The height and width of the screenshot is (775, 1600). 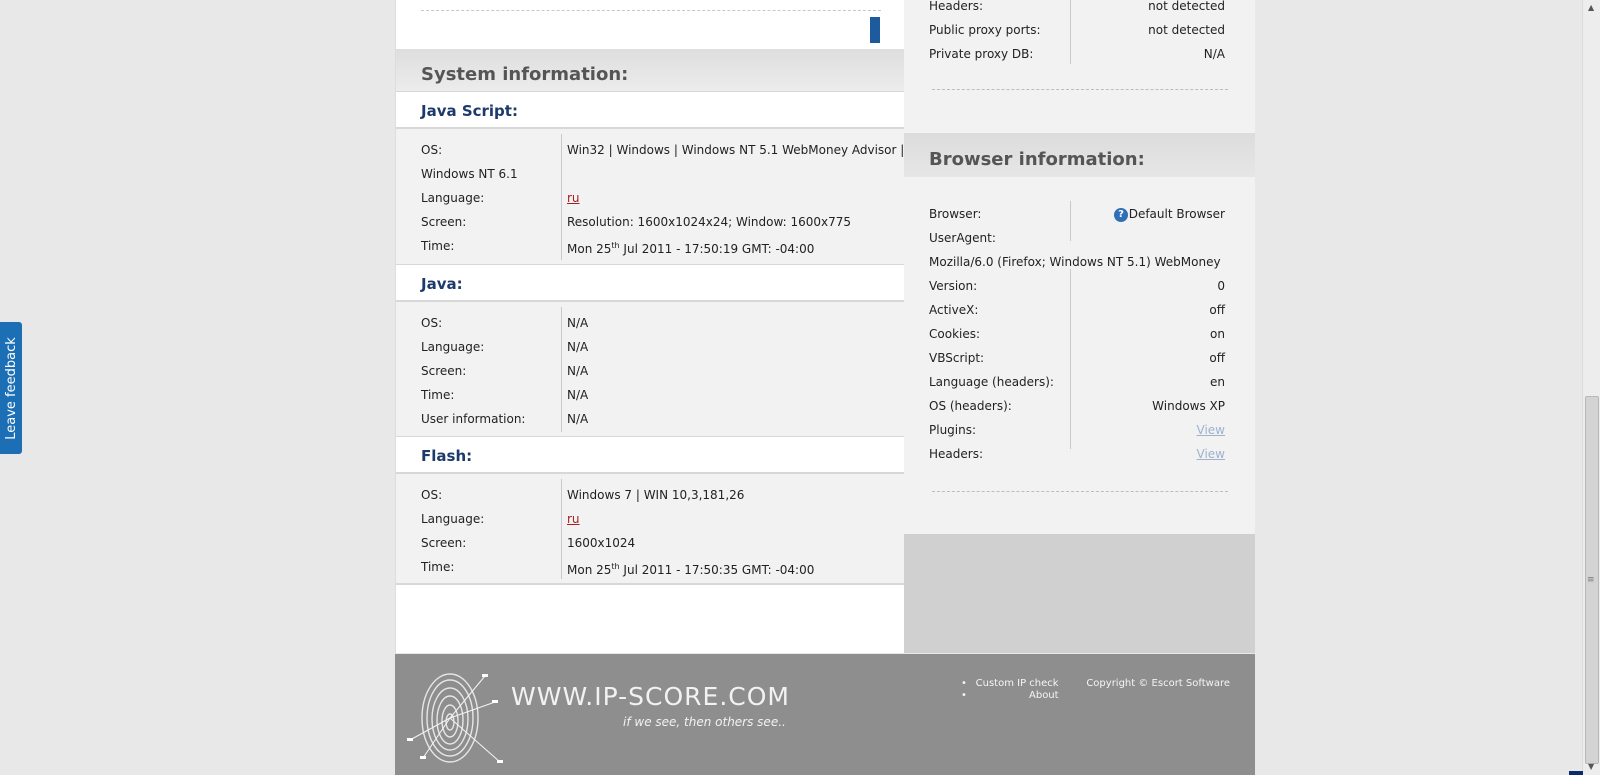 What do you see at coordinates (954, 310) in the screenshot?
I see `activex-label: ActiveX:` at bounding box center [954, 310].